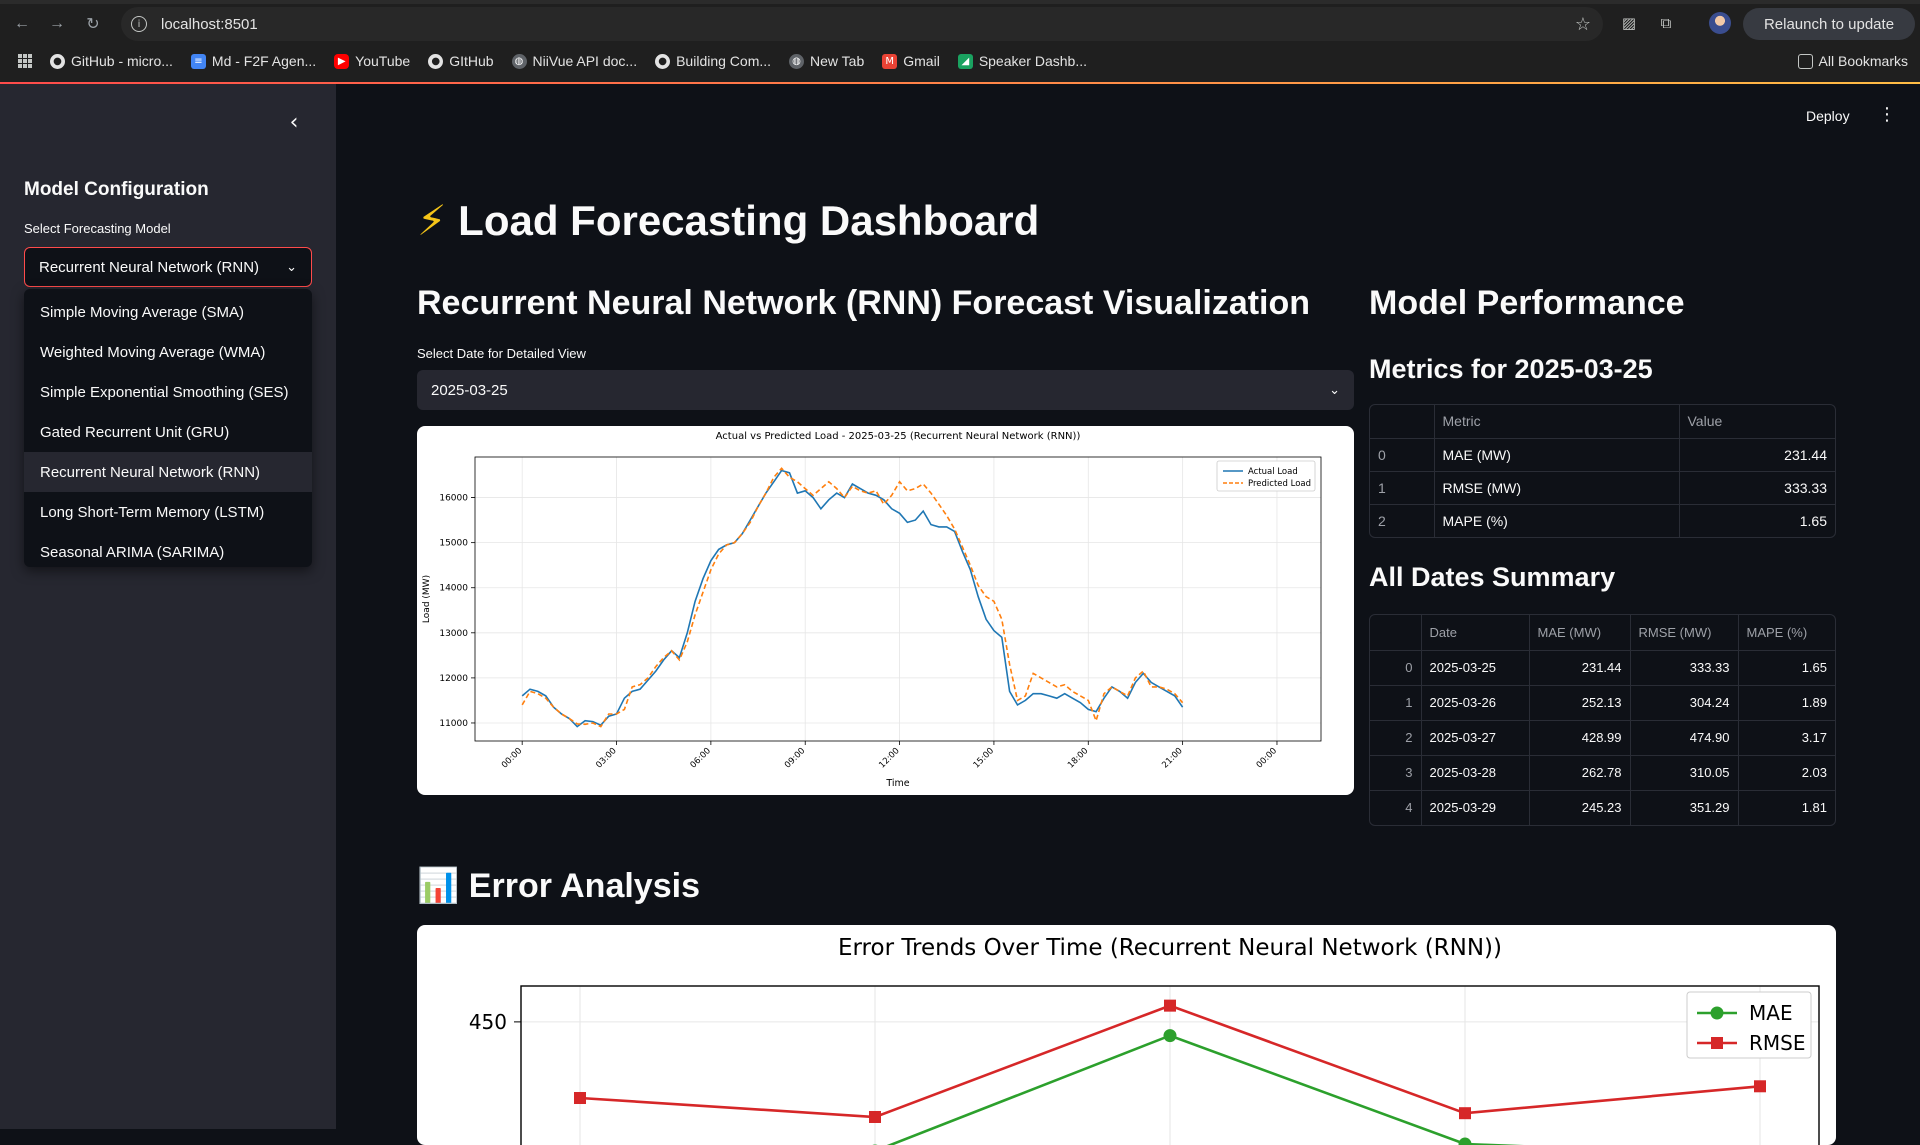 This screenshot has width=1920, height=1145. Describe the element at coordinates (1887, 114) in the screenshot. I see `main-menu-icon: ⋮` at that location.